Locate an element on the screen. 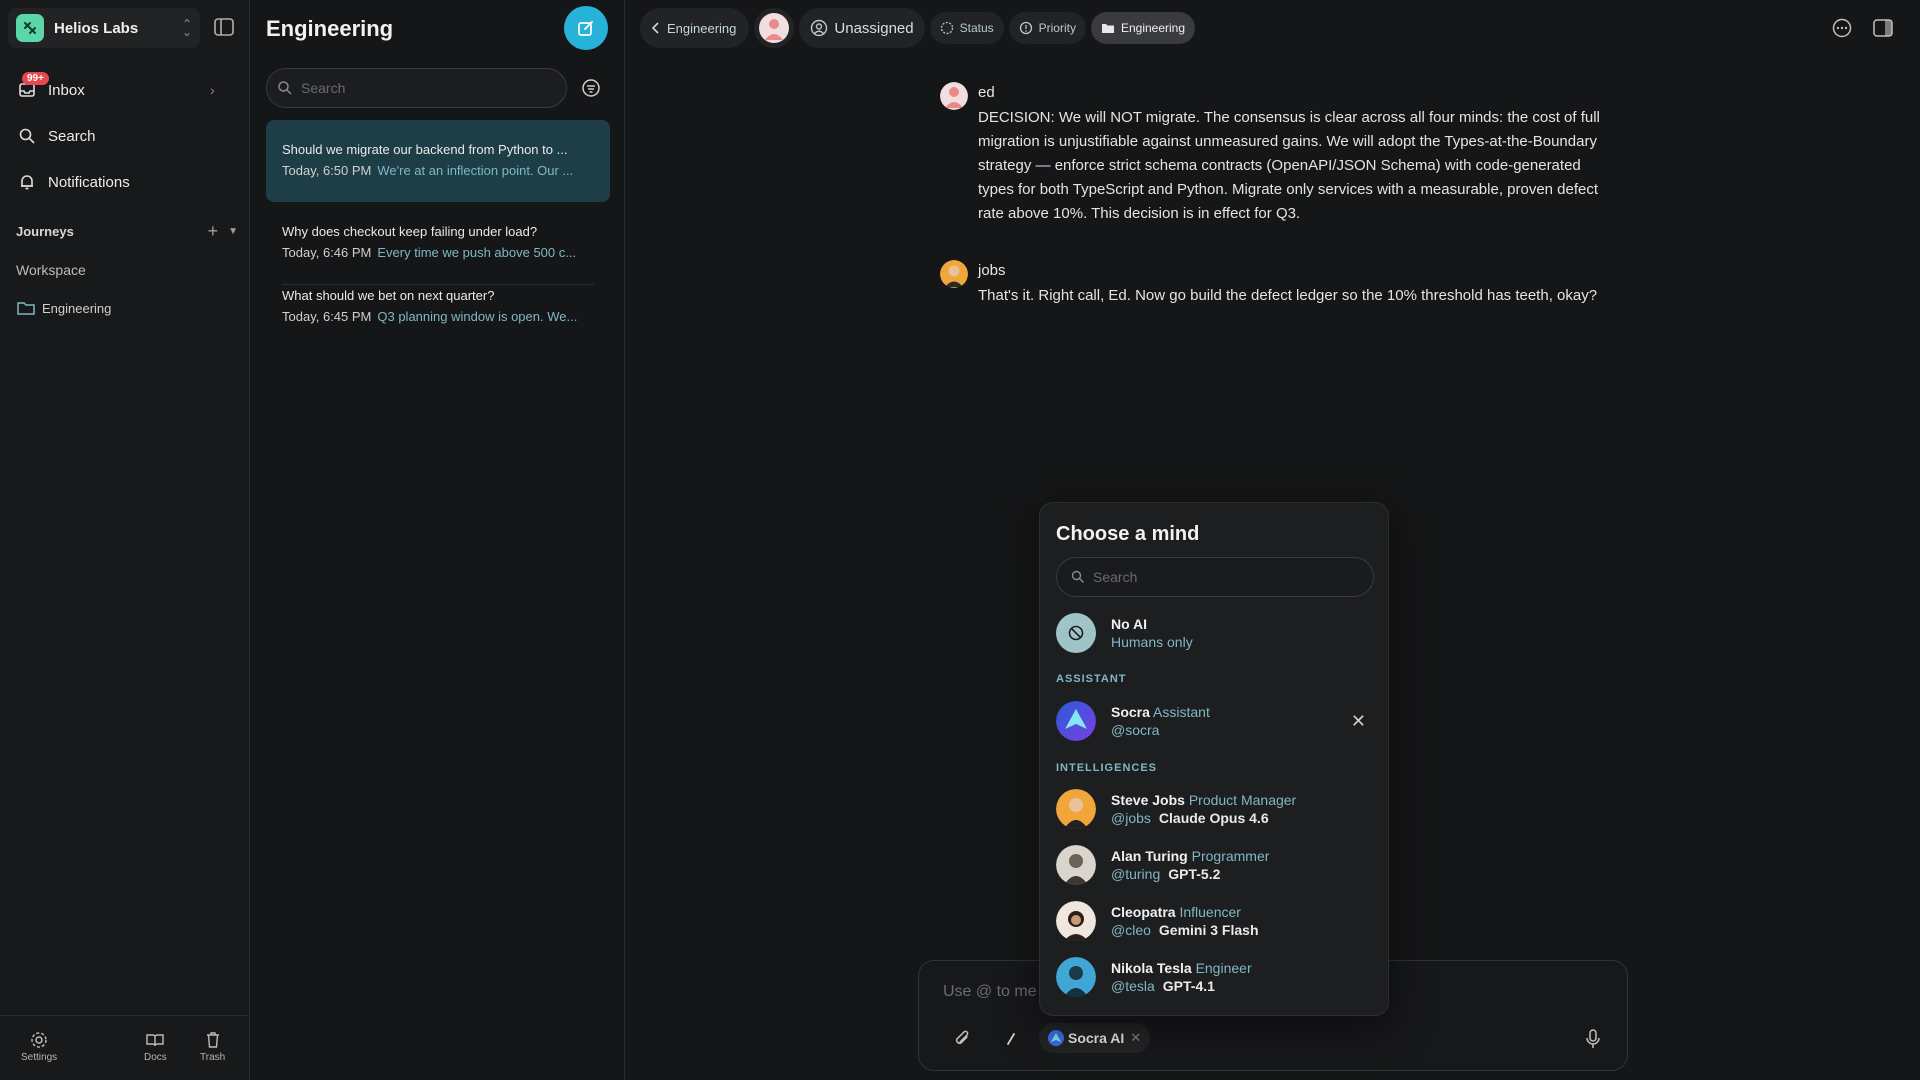 This screenshot has width=1920, height=1080. mind-search-input is located at coordinates (1223, 577).